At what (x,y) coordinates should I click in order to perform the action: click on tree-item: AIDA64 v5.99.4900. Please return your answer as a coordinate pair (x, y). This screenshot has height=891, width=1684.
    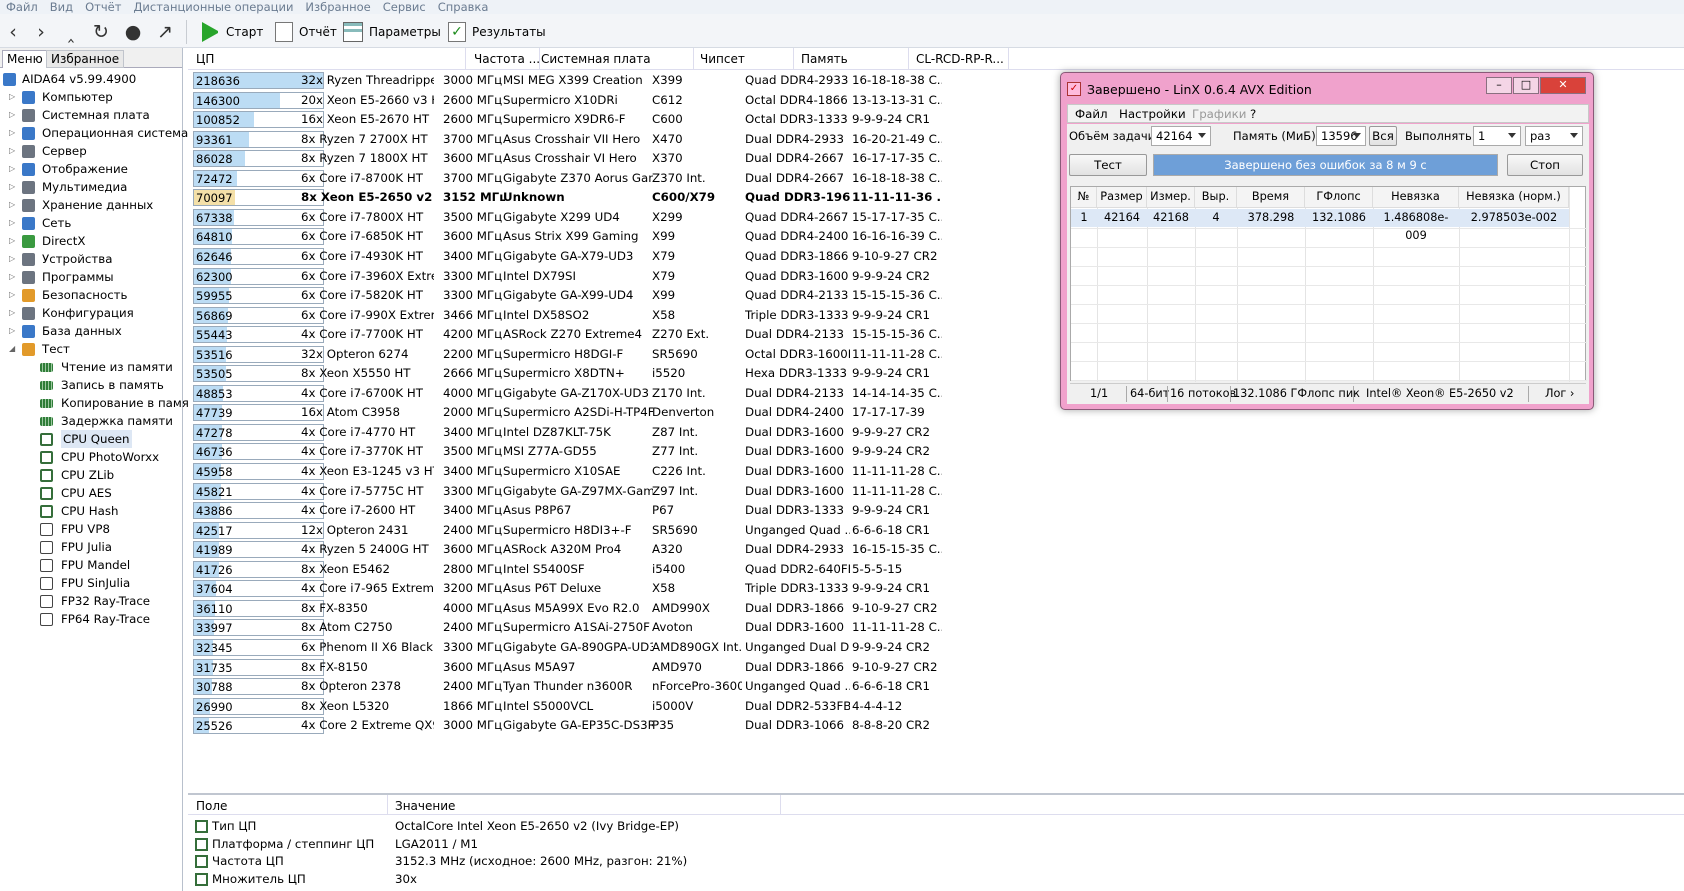
    Looking at the image, I should click on (91, 79).